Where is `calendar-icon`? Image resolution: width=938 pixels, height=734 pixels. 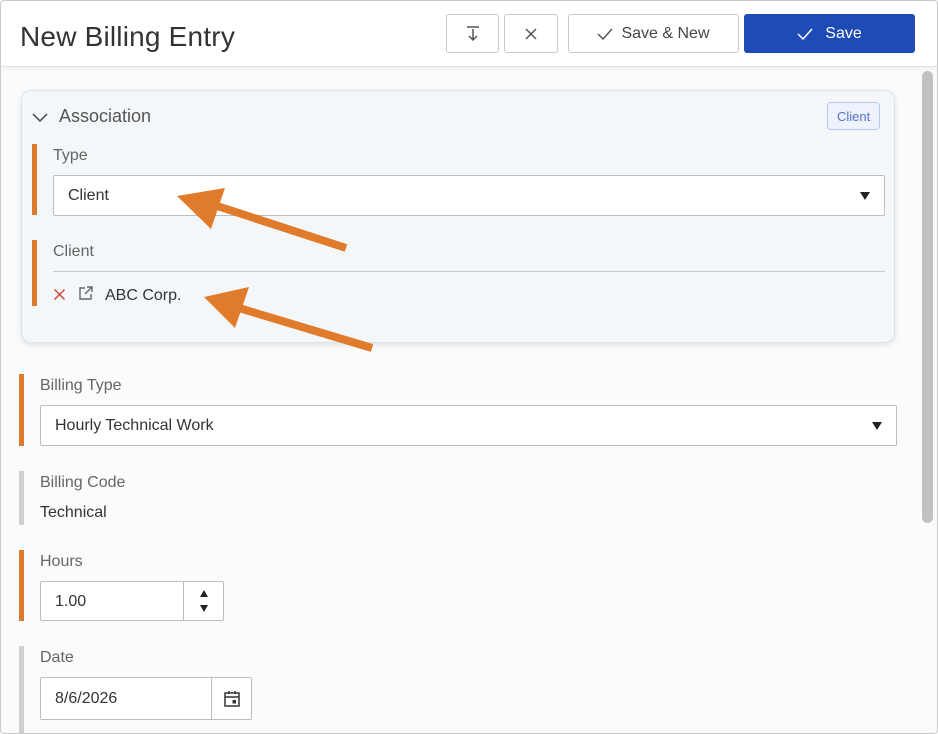 calendar-icon is located at coordinates (232, 698).